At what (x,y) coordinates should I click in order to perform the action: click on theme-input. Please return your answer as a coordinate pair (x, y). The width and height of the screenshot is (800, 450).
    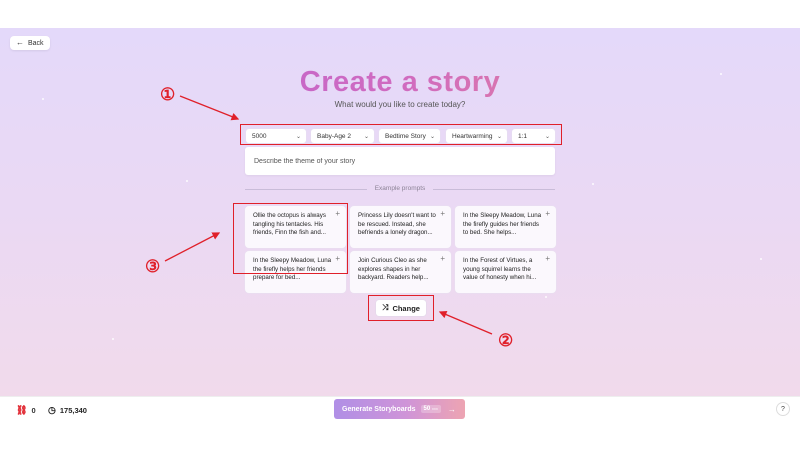
    Looking at the image, I should click on (400, 161).